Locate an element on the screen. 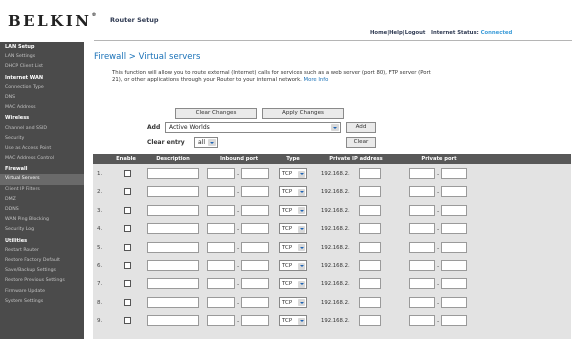 The height and width of the screenshot is (339, 572). more-info-link: More Info is located at coordinates (316, 80).